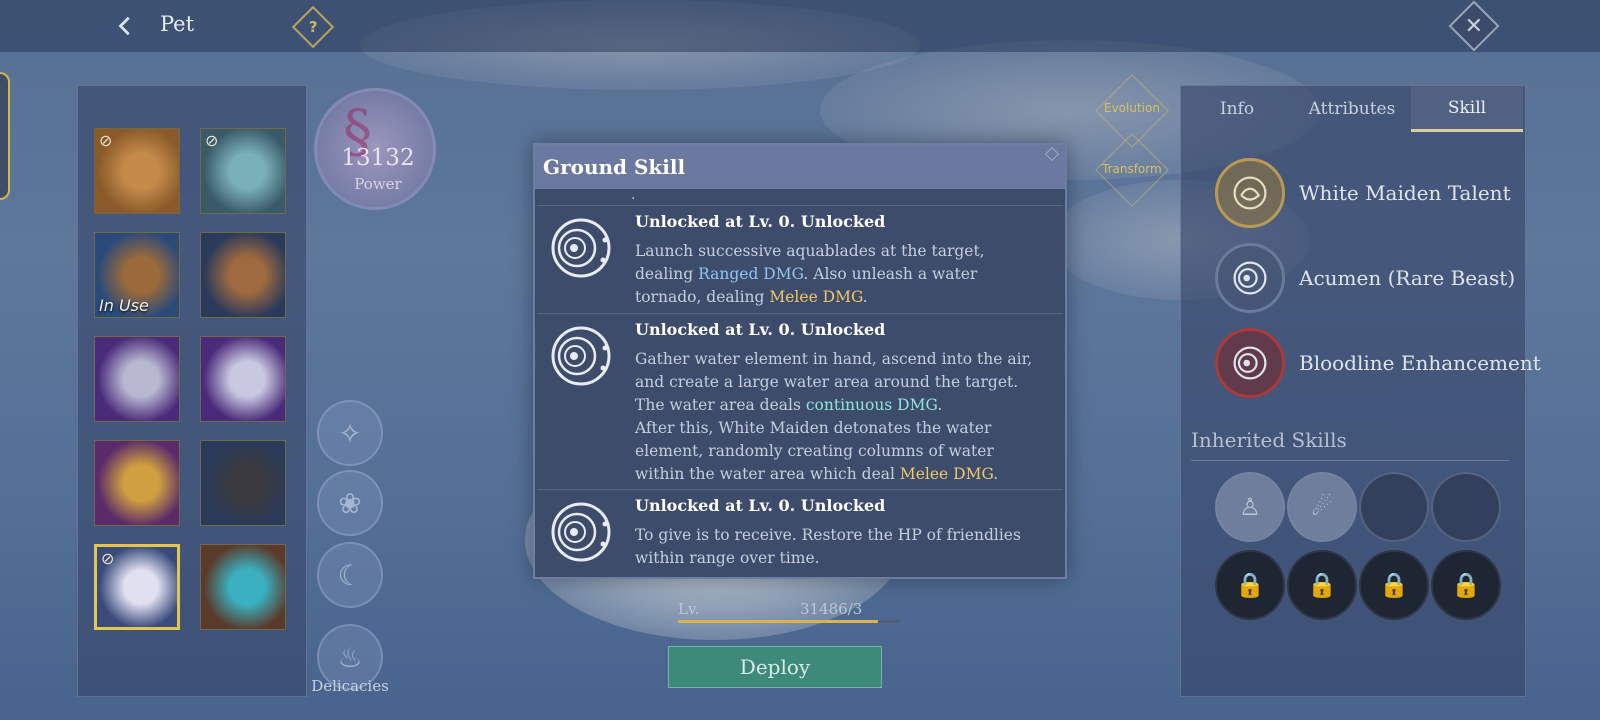 The image size is (1600, 720). I want to click on close-icon: ✕, so click(1474, 26).